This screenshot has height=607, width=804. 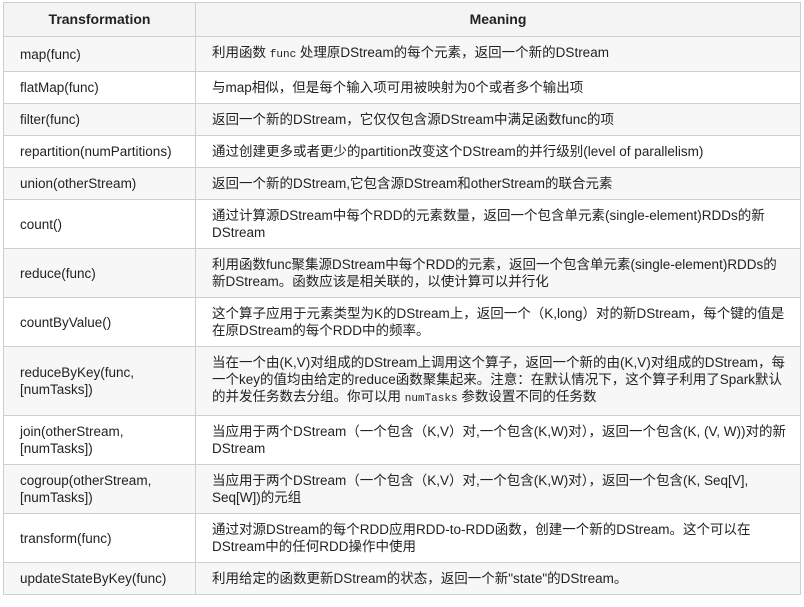 What do you see at coordinates (99, 151) in the screenshot?
I see `transformation-name: repartition(numPartitions)` at bounding box center [99, 151].